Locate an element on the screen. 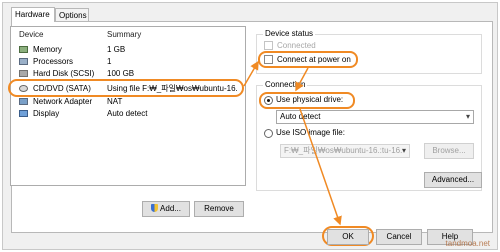  arrow-to-ok-button is located at coordinates (320, 167).